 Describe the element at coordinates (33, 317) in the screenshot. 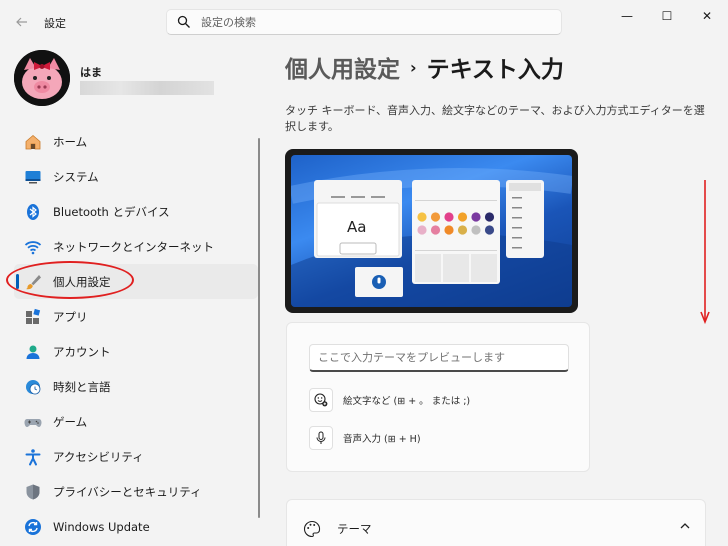

I see `apps-icon` at that location.